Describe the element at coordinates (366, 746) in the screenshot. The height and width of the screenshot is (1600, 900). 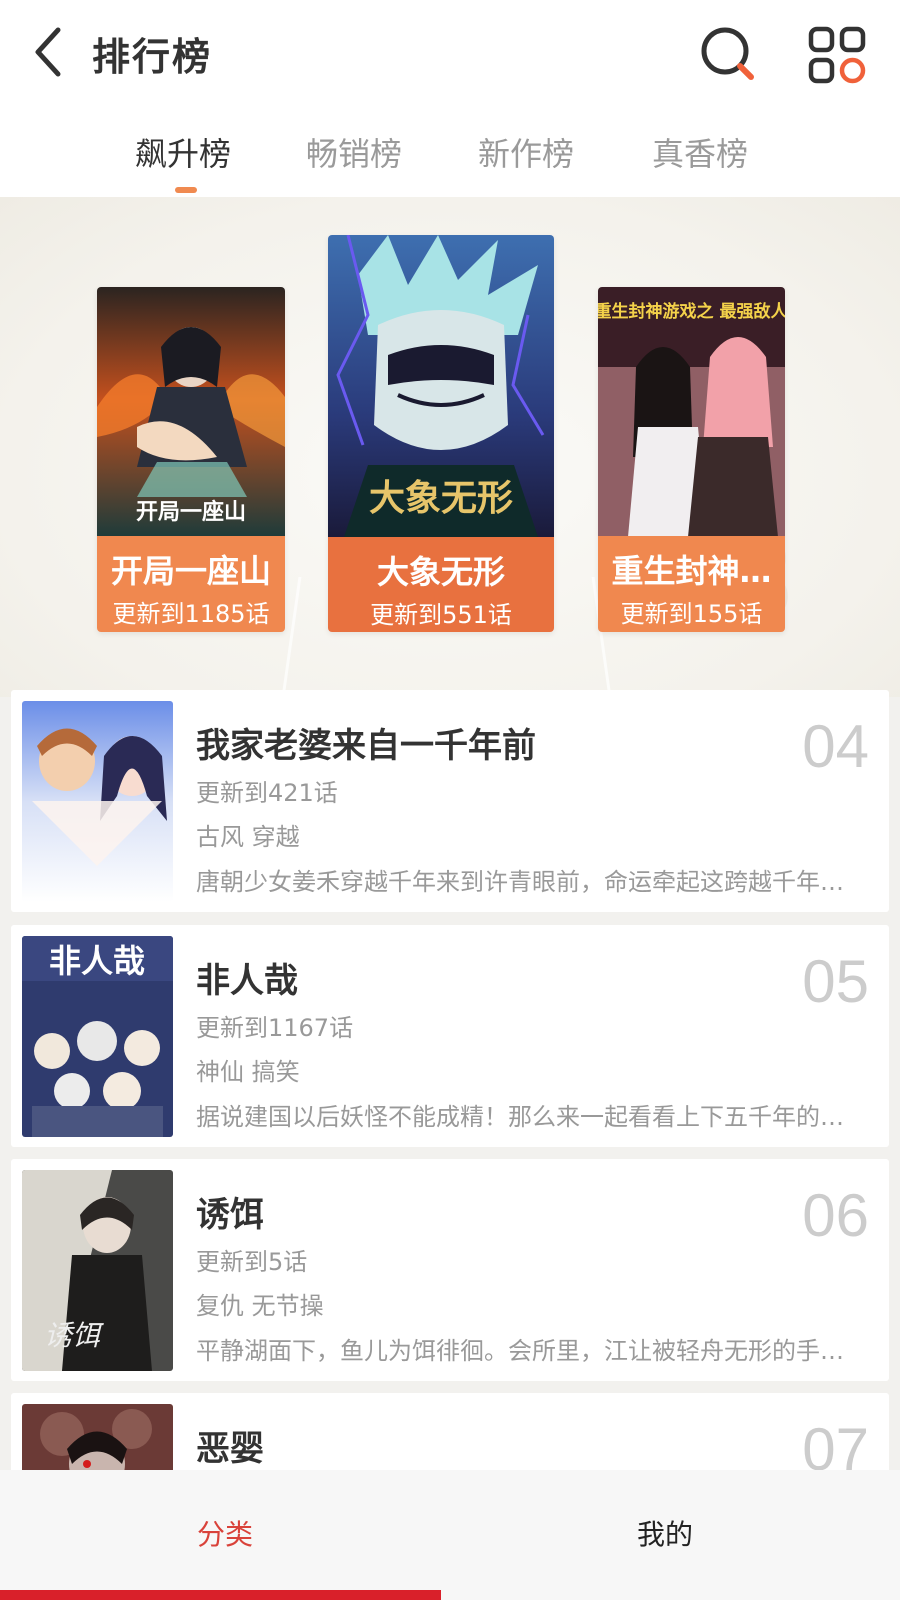
I see `list-item-title: 我家老婆来自一千年前` at that location.